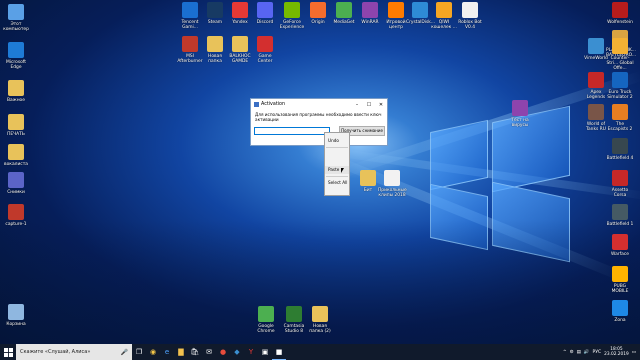  I want to click on desktop-icon: capture-1, so click(16, 215).